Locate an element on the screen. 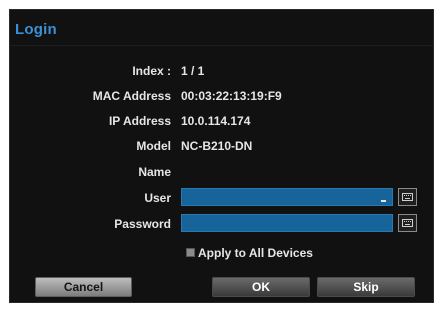 Image resolution: width=443 pixels, height=312 pixels. index-value: 1 / 1 is located at coordinates (193, 71).